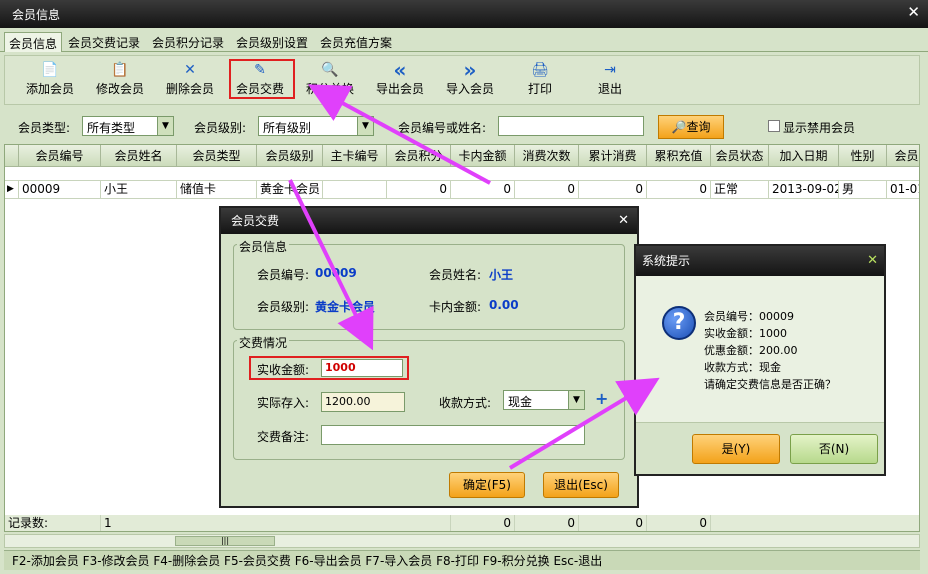 This screenshot has height=574, width=928. What do you see at coordinates (613, 156) in the screenshot?
I see `column-header: 累计消费` at bounding box center [613, 156].